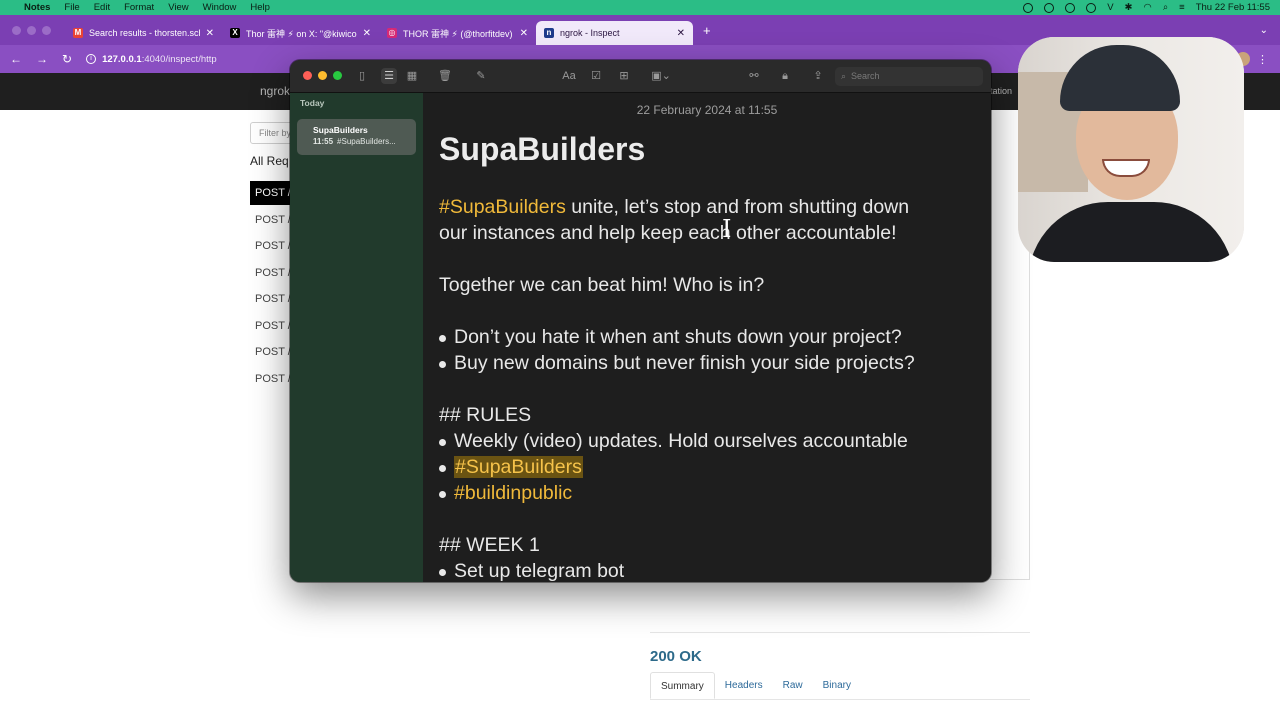 This screenshot has height=720, width=1280. I want to click on menu-format: Format, so click(139, 7).